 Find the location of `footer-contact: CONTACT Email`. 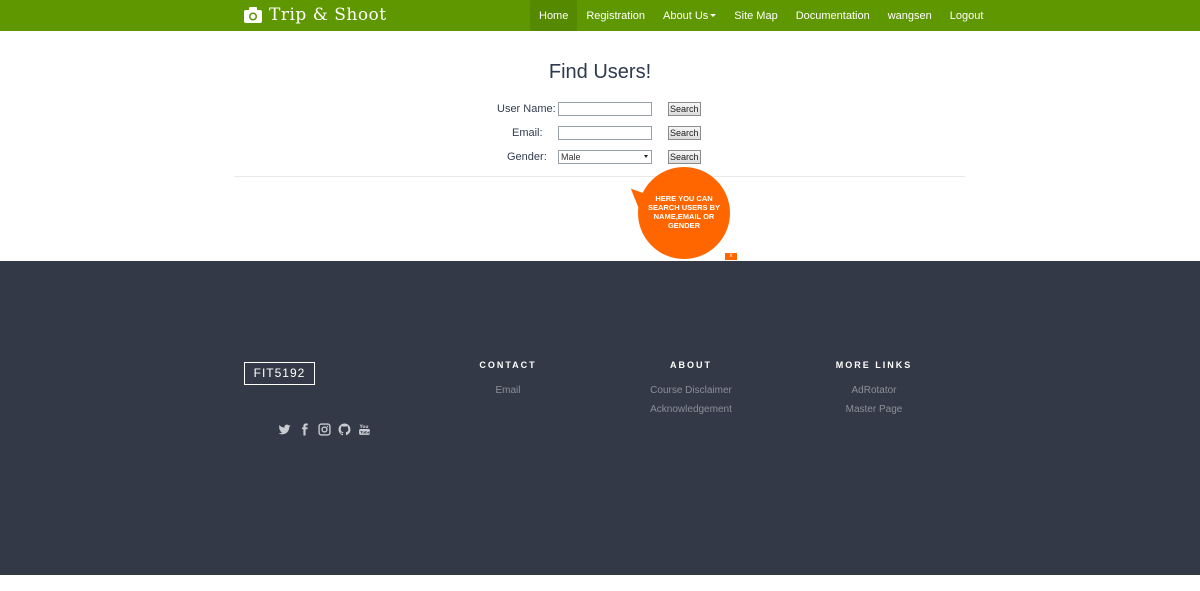

footer-contact: CONTACT Email is located at coordinates (508, 380).